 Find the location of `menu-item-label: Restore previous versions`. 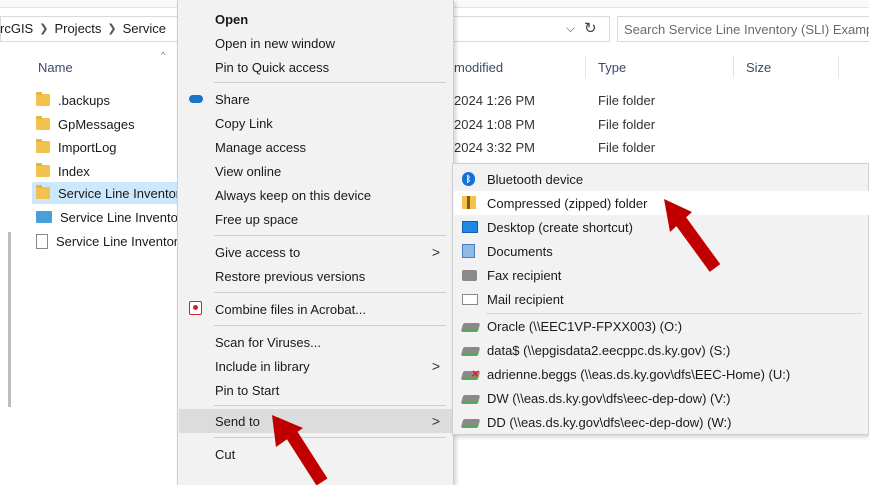

menu-item-label: Restore previous versions is located at coordinates (290, 276).